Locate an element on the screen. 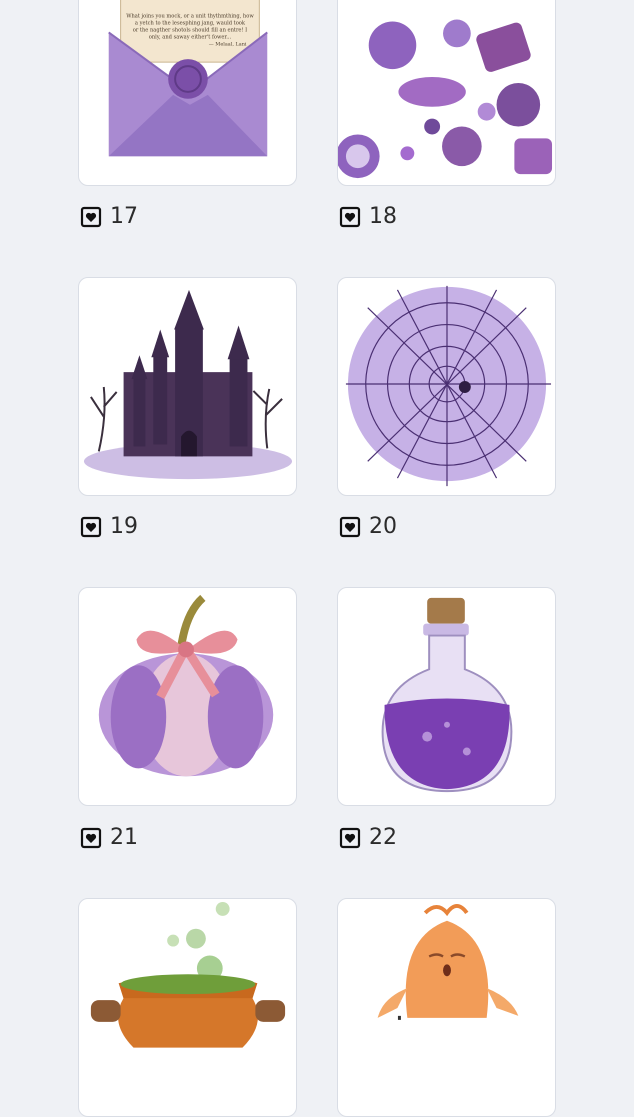  image-card-pumpkin is located at coordinates (187, 696).